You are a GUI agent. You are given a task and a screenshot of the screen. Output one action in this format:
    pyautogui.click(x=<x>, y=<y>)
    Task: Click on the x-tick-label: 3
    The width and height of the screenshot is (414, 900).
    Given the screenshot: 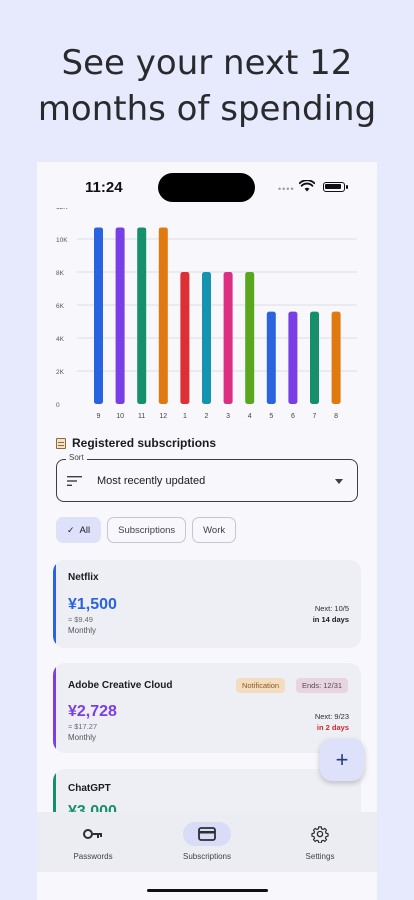 What is the action you would take?
    pyautogui.click(x=228, y=416)
    